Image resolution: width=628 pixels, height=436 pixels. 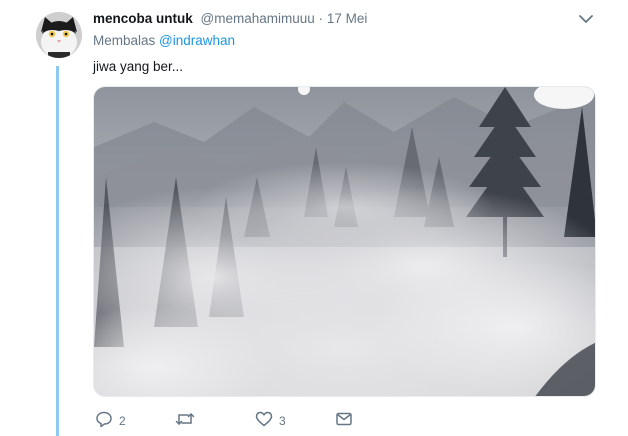 I want to click on reply-context: Membalas @indrawhan, so click(x=164, y=41).